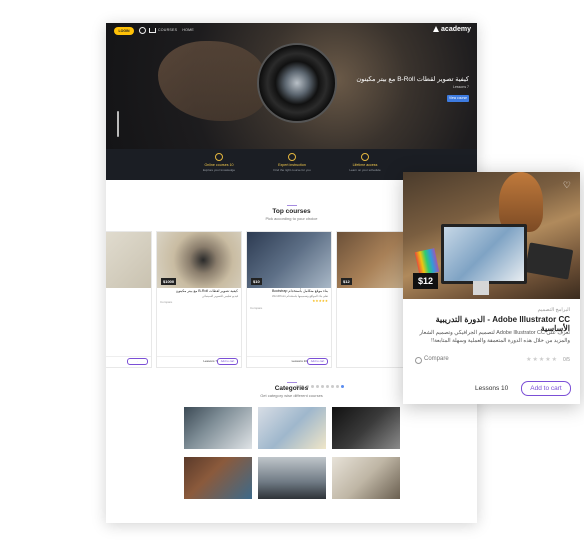 Image resolution: width=584 pixels, height=546 pixels. Describe the element at coordinates (210, 361) in the screenshot. I see `lessons-count: Lessons 7` at that location.